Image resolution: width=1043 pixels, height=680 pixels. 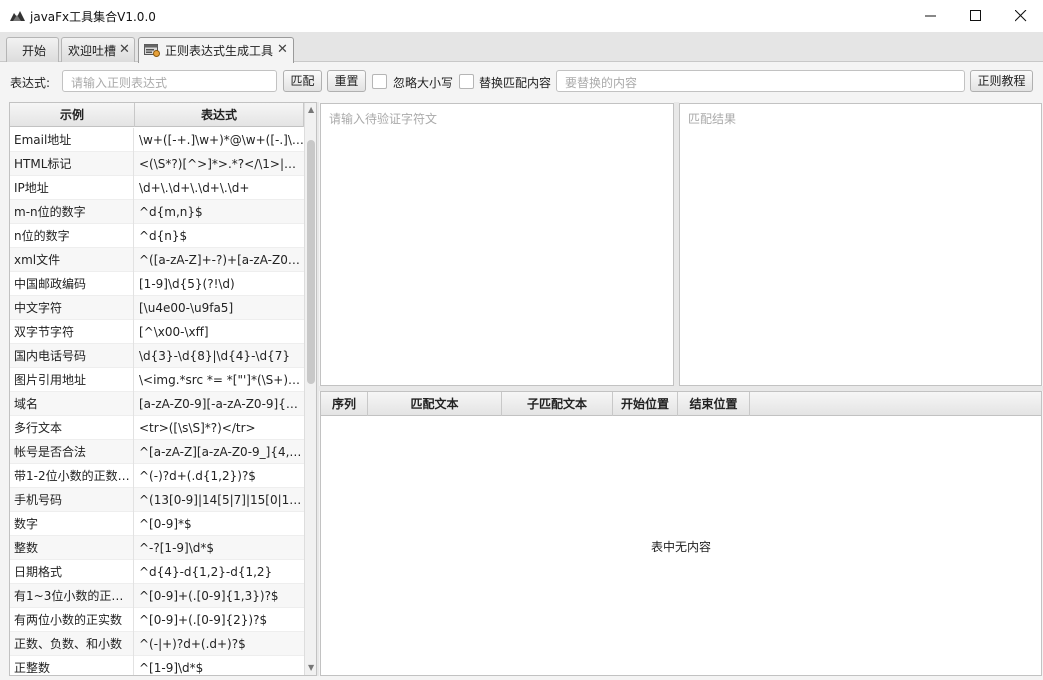 I want to click on tab-feedback: 欢迎吐槽 ✕, so click(x=98, y=49).